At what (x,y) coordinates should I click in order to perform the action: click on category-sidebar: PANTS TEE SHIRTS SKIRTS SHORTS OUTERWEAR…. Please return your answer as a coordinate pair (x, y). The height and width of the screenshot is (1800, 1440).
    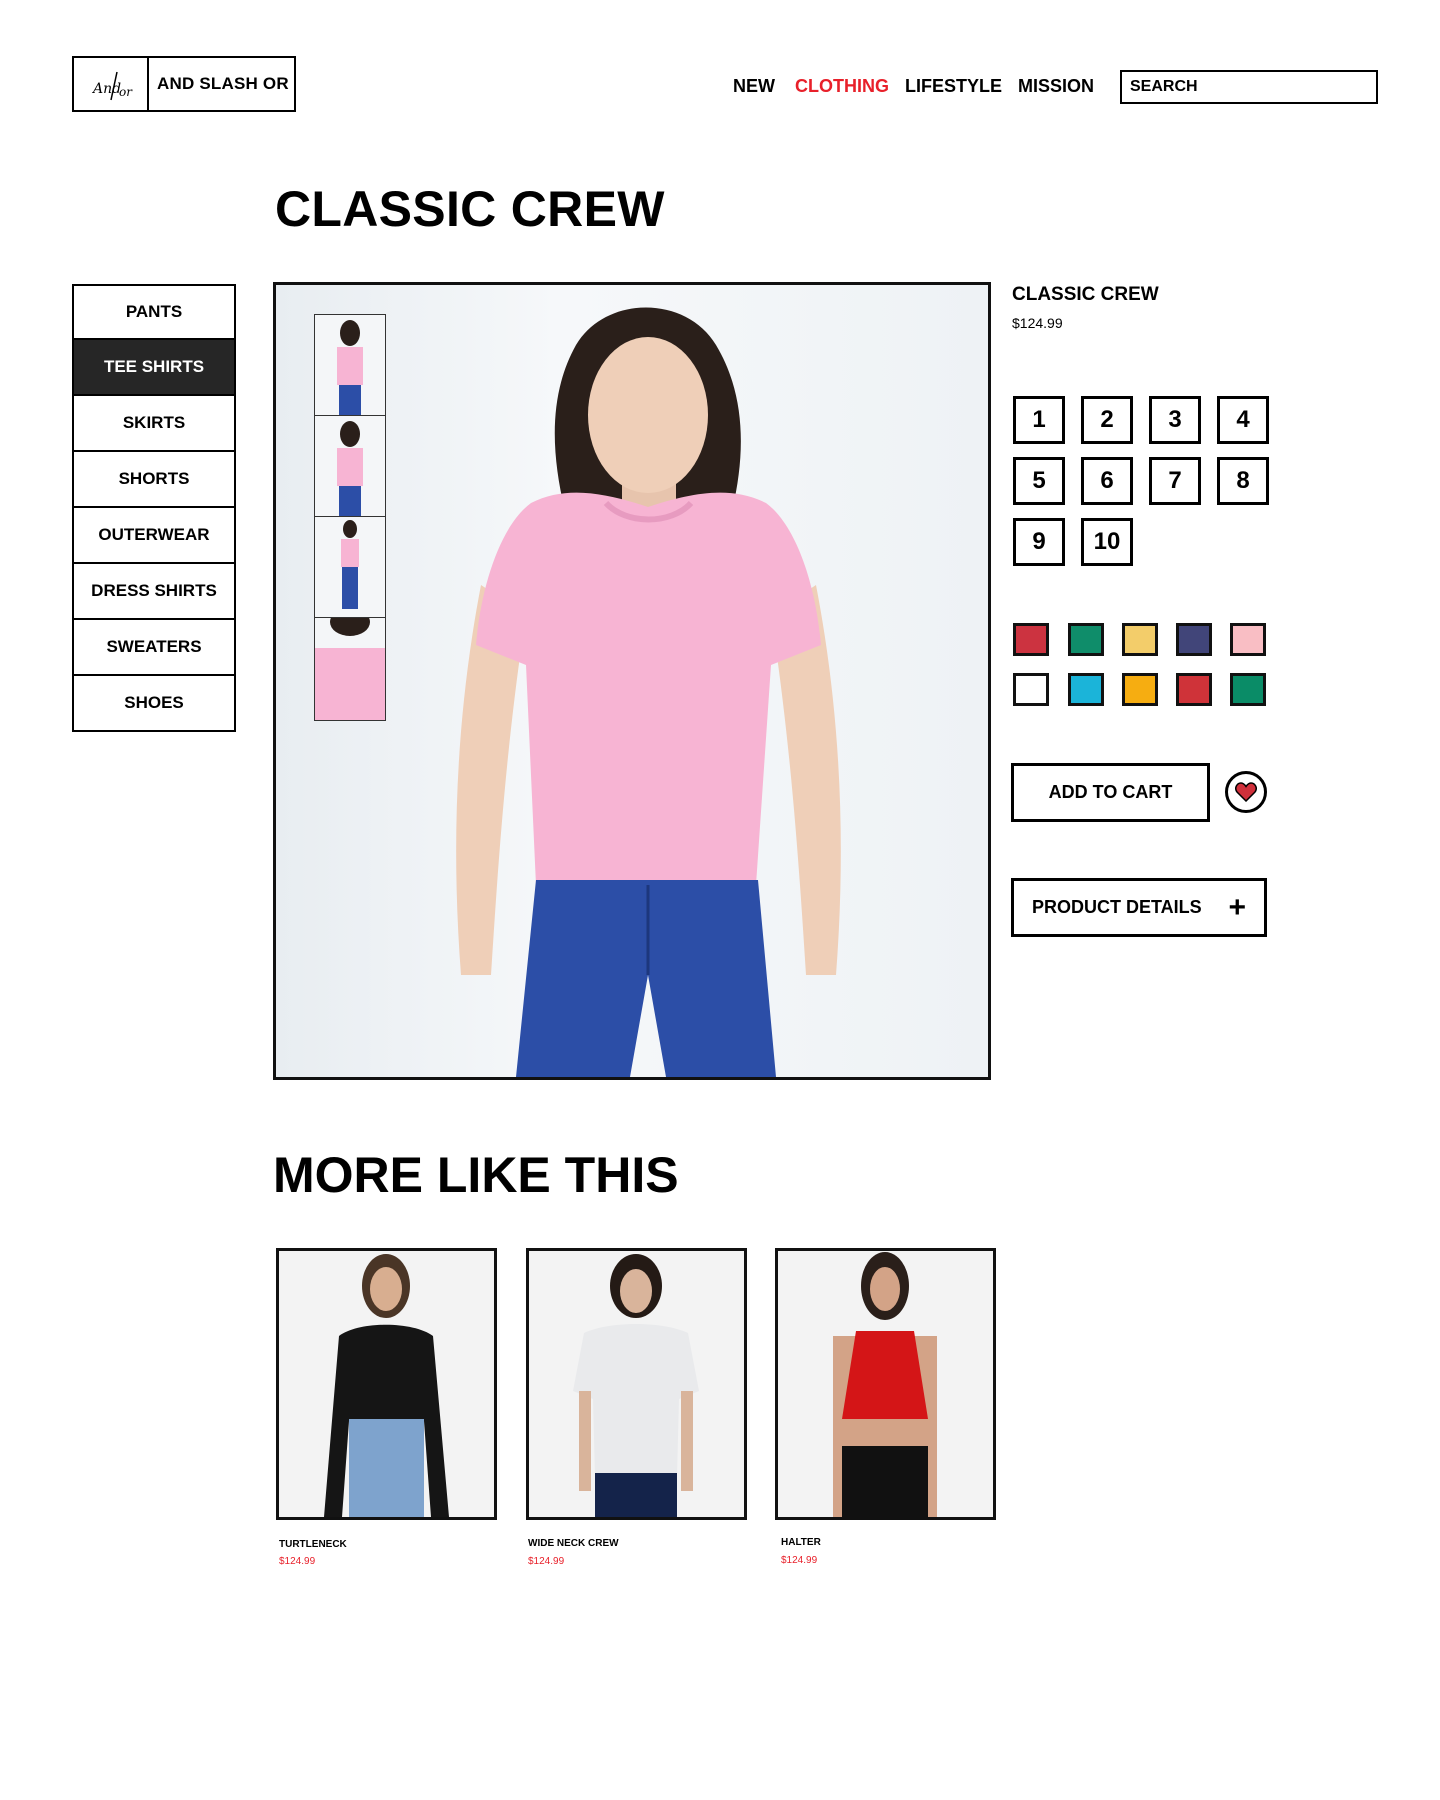
    Looking at the image, I should click on (154, 508).